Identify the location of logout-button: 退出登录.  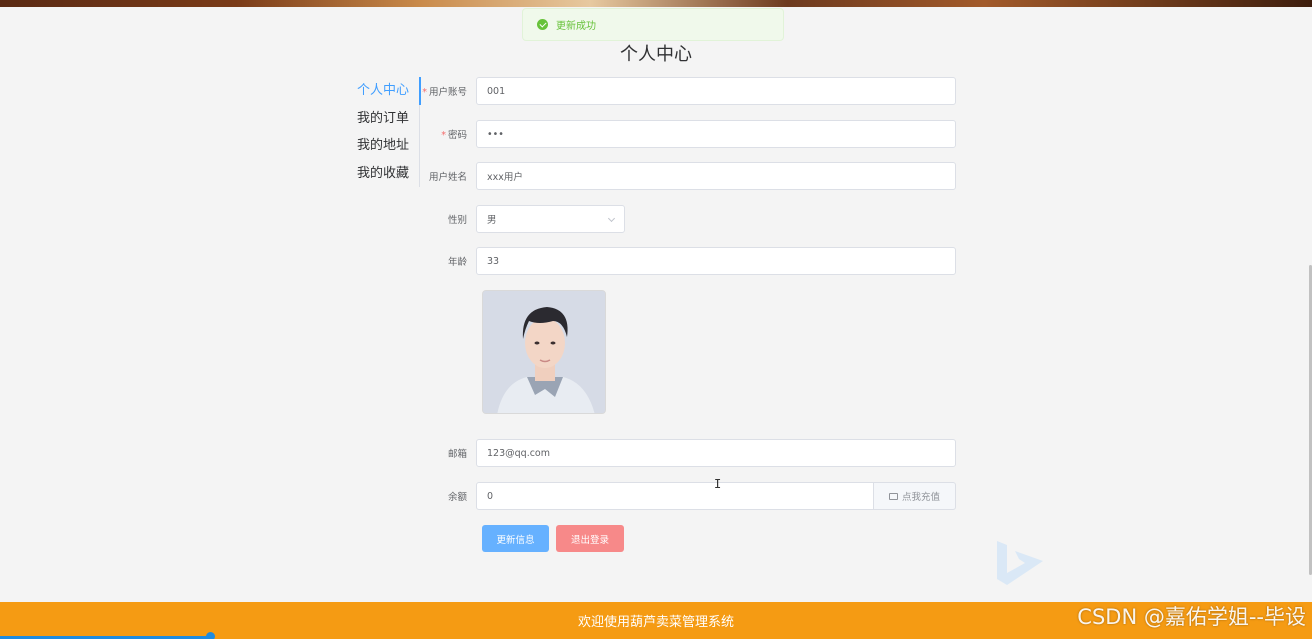
(590, 538).